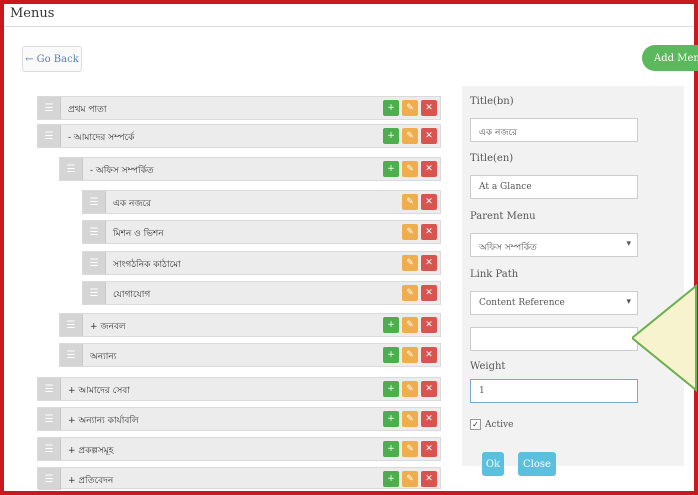 This screenshot has height=495, width=698. What do you see at coordinates (537, 464) in the screenshot?
I see `close-button: Close` at bounding box center [537, 464].